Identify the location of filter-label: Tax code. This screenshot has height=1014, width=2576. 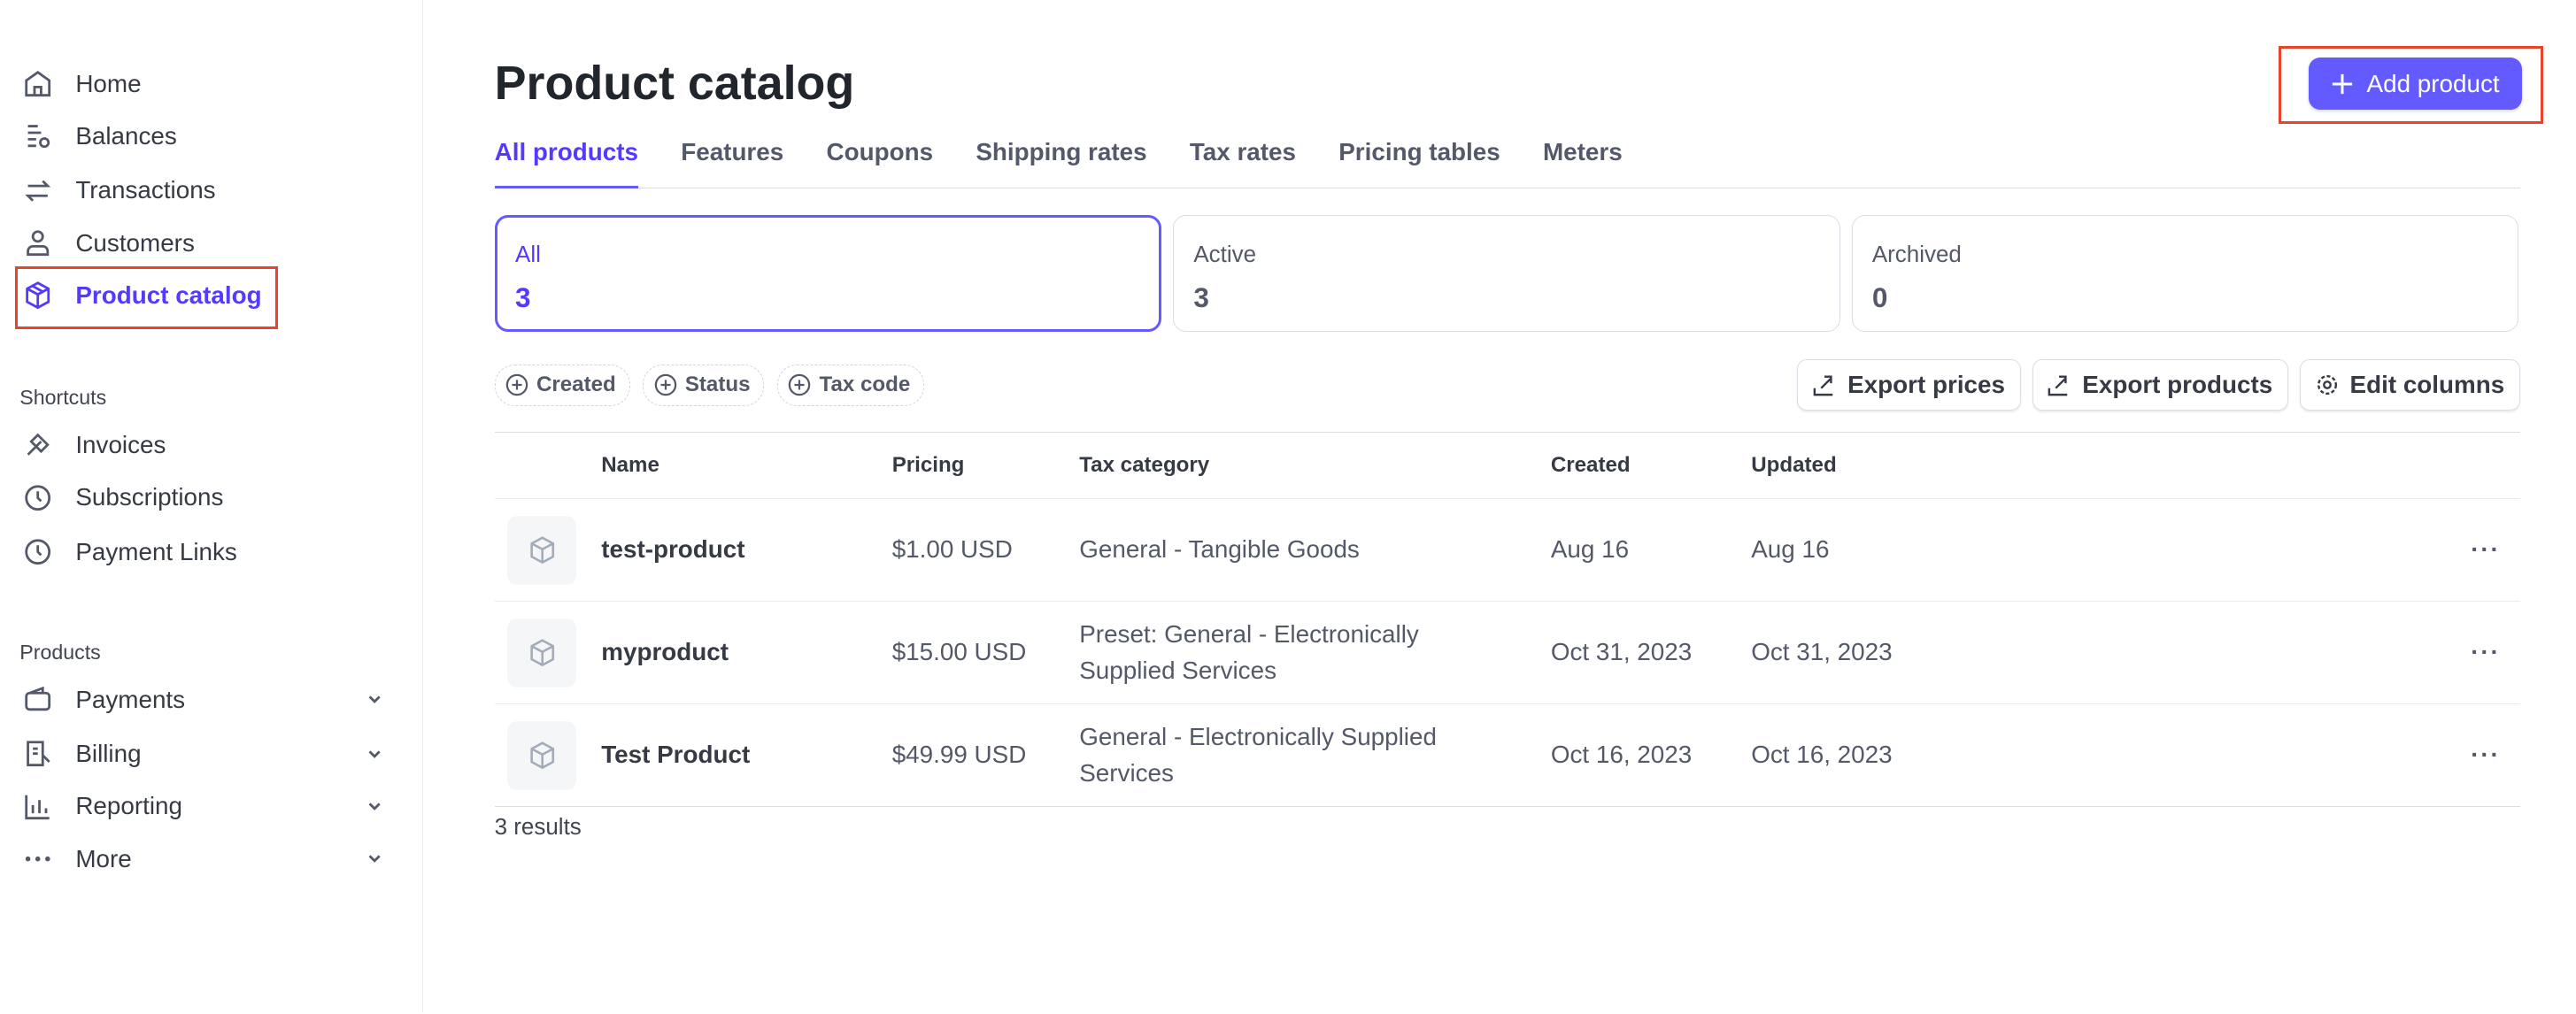
(865, 385).